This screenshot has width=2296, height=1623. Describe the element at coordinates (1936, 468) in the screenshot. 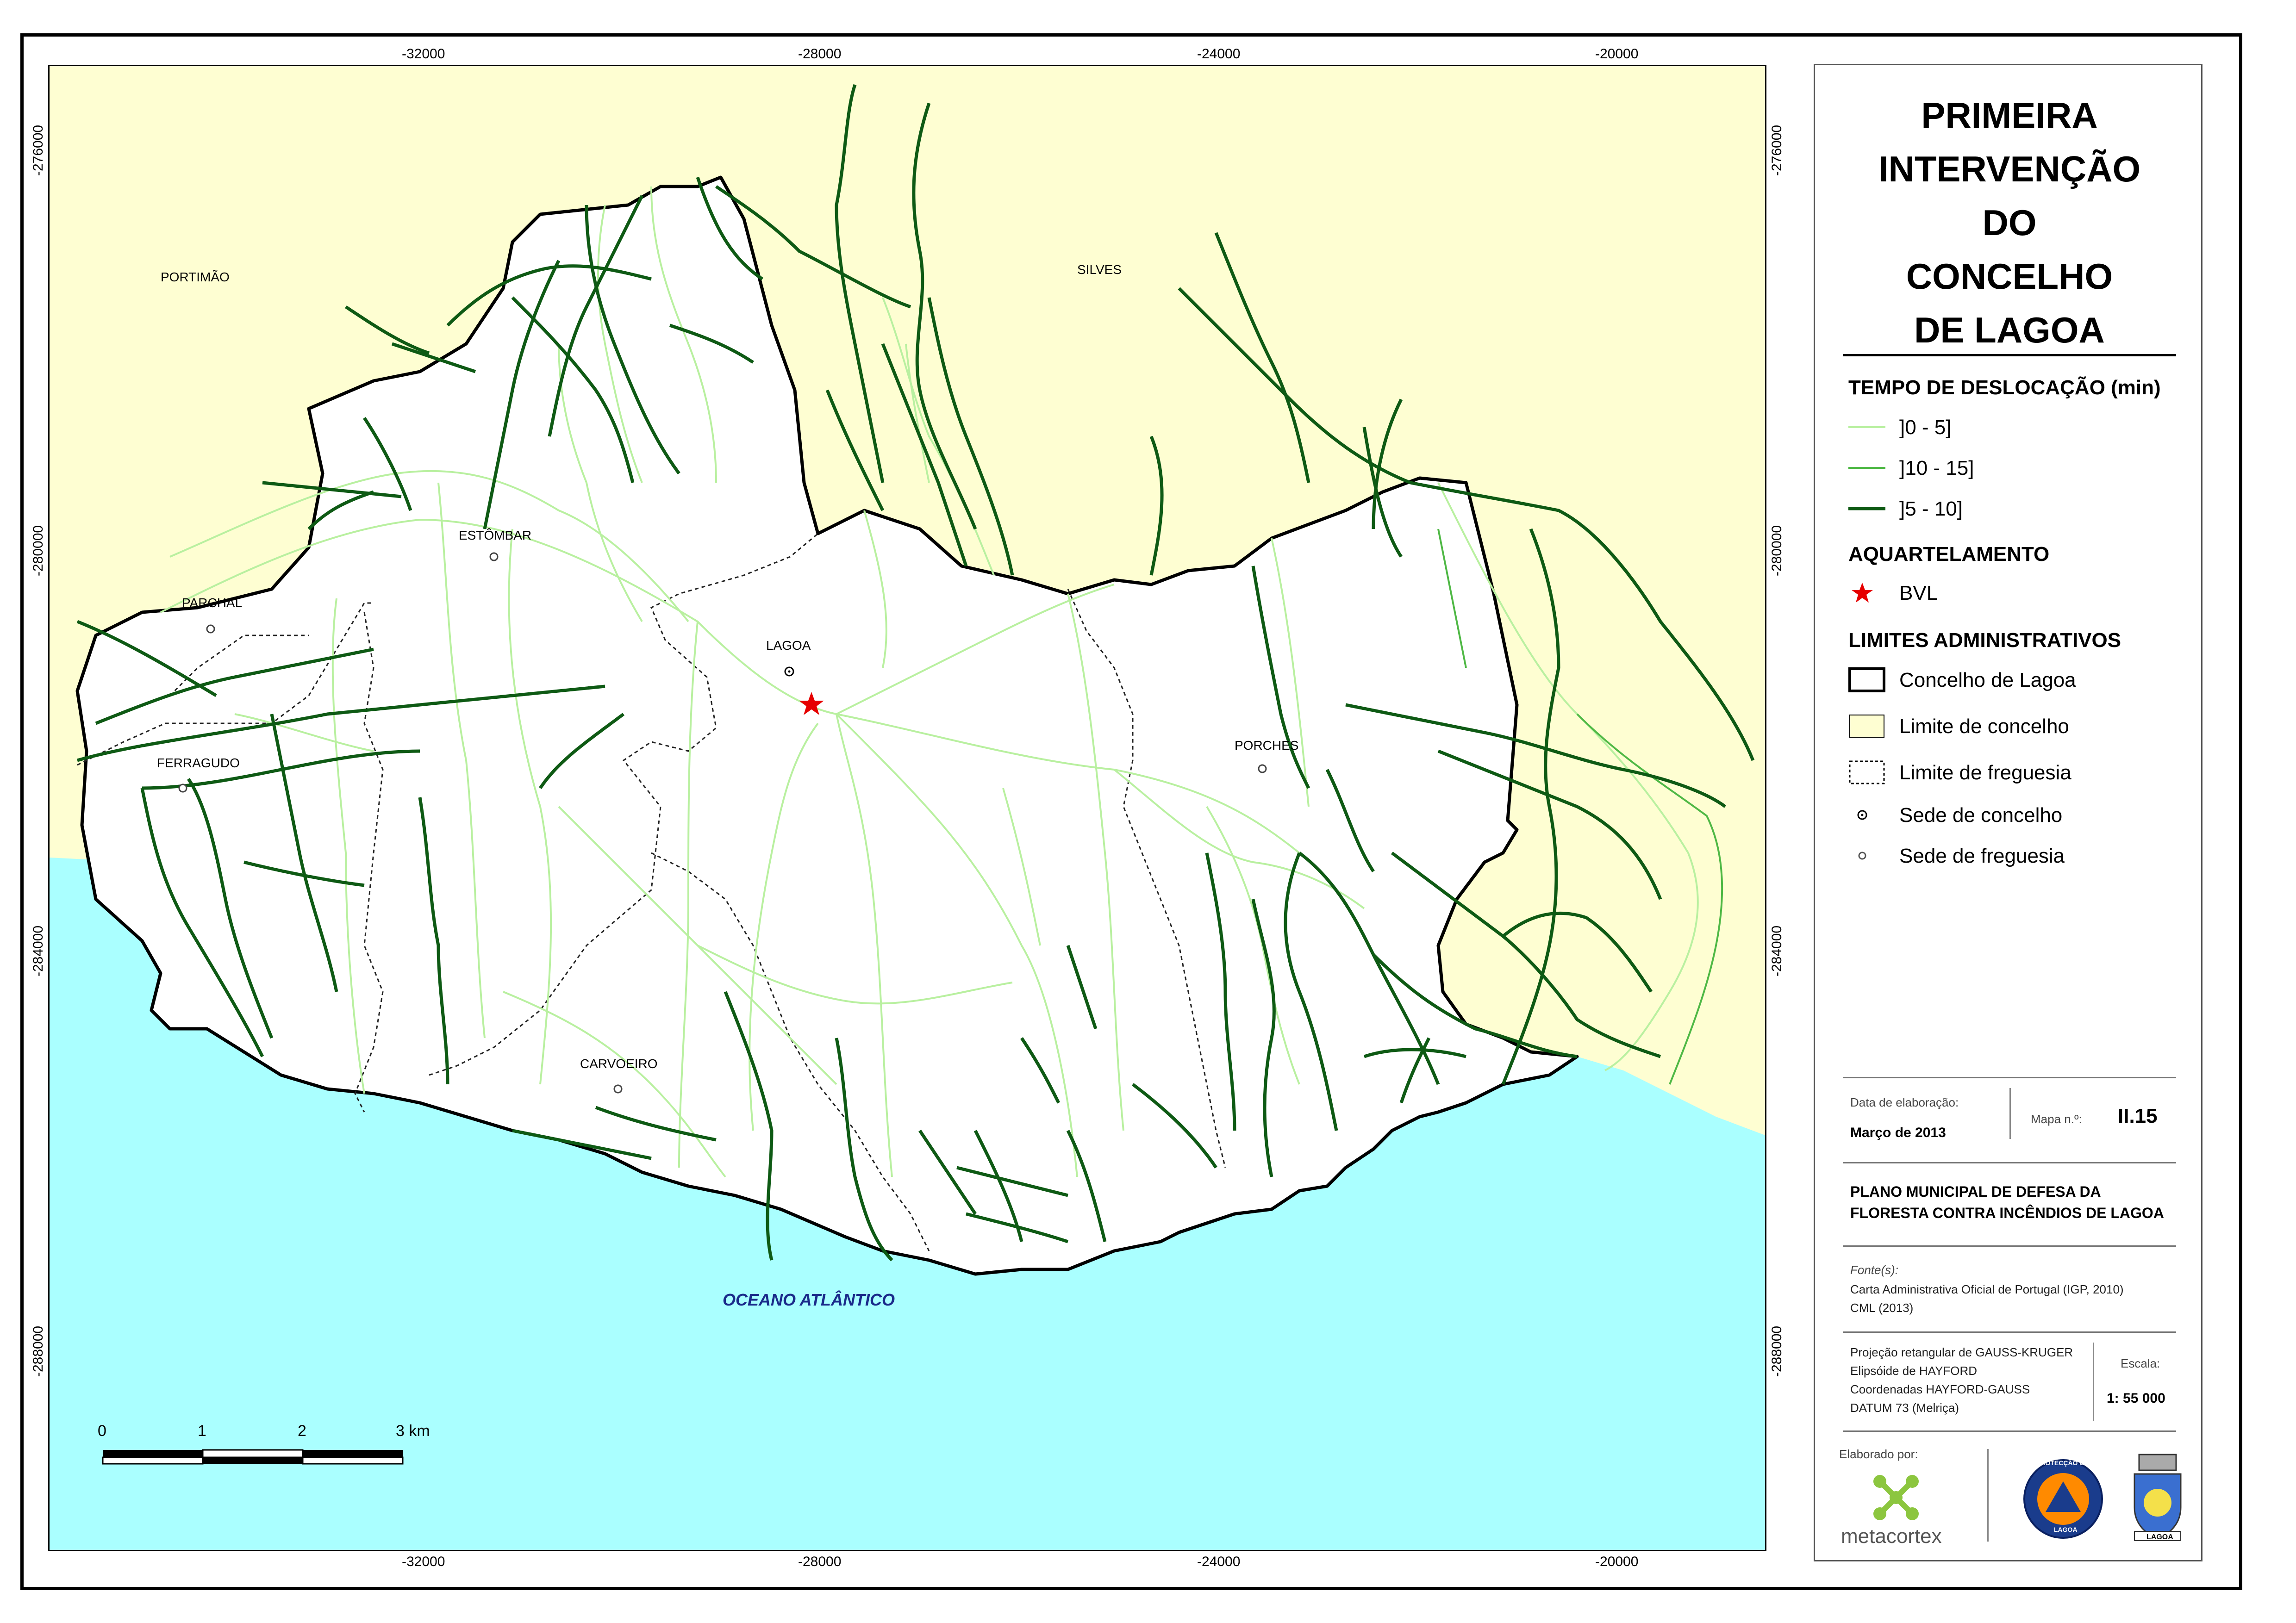

I see `legend-label: ]10 - 15]` at that location.